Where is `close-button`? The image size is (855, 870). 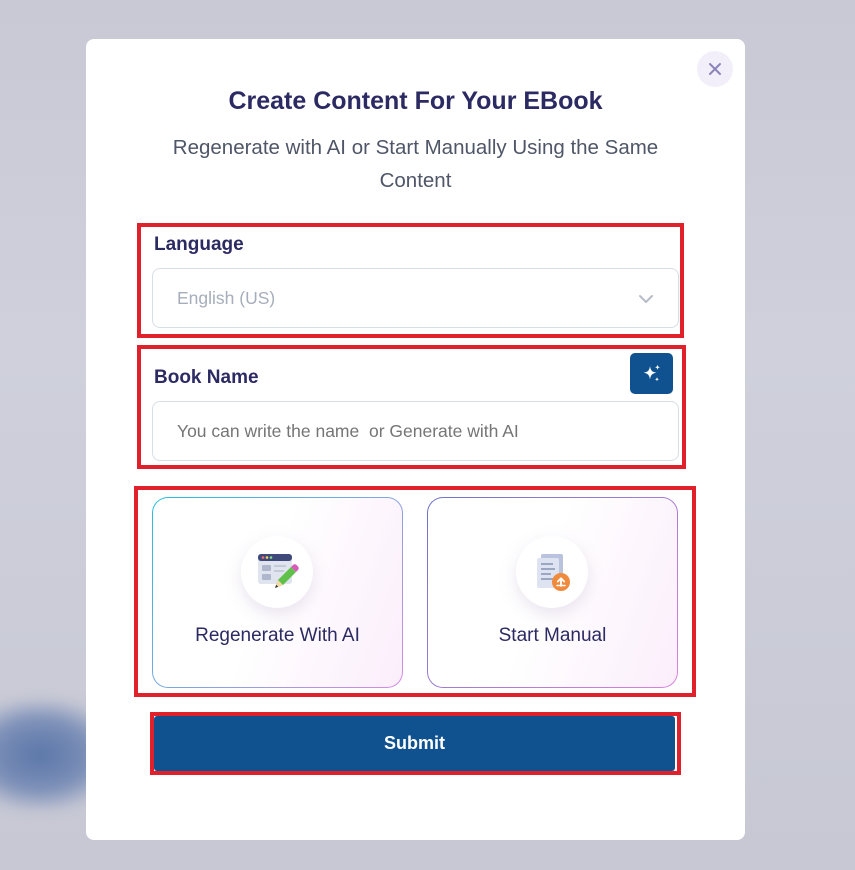
close-button is located at coordinates (715, 69).